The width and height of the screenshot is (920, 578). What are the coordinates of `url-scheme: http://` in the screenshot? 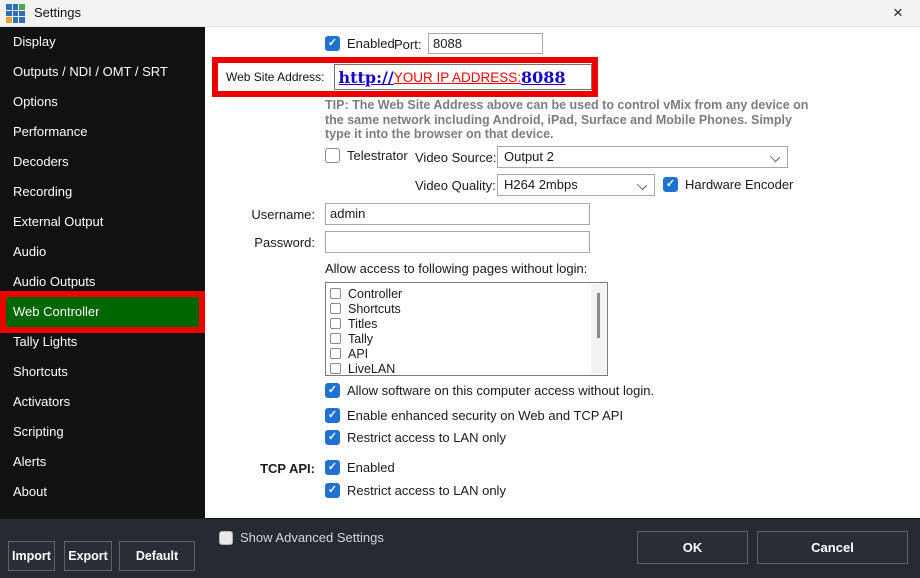 It's located at (366, 77).